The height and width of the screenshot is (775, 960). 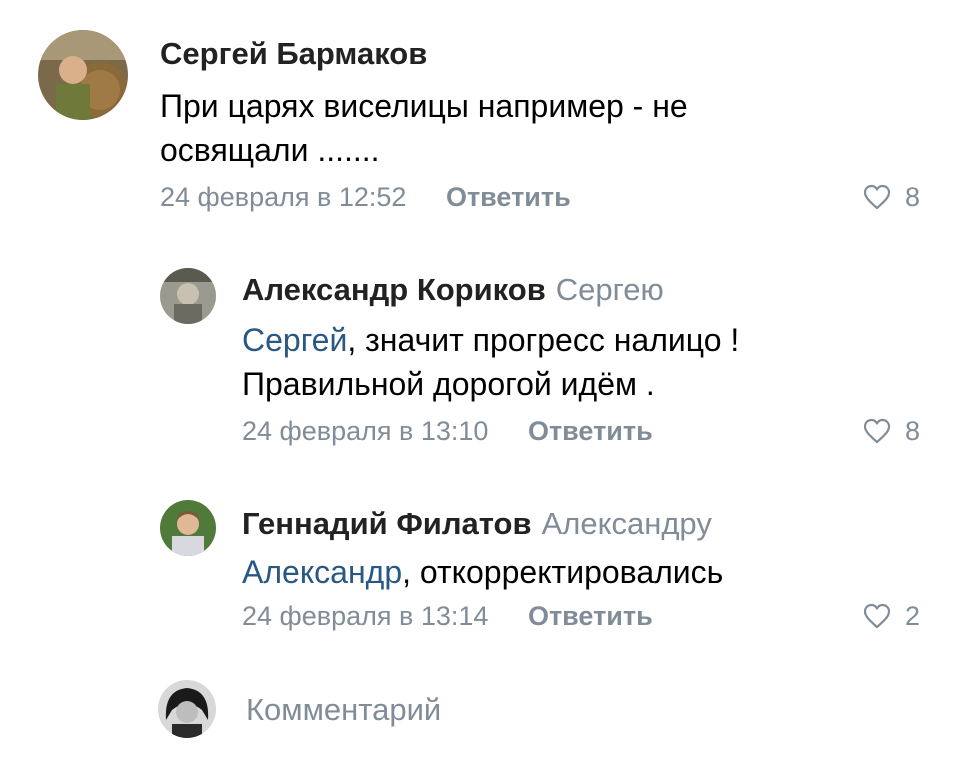 I want to click on author-name: Геннадий Филатов, so click(x=387, y=523).